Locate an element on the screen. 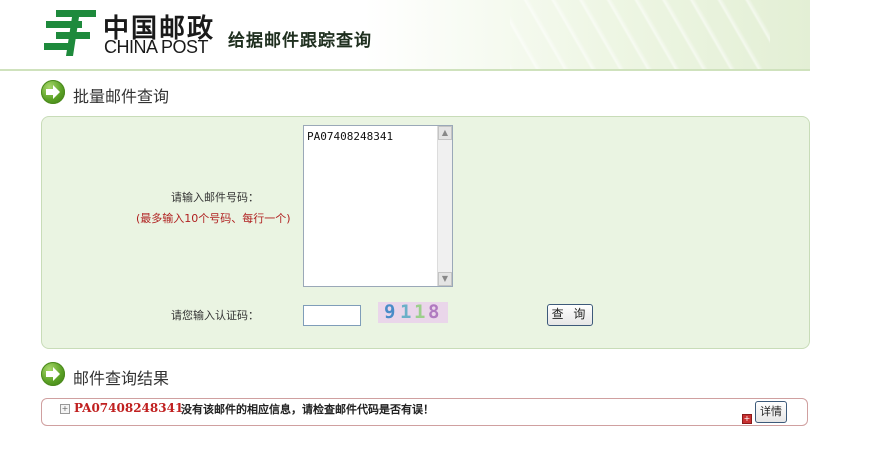  mail-number-hint: (最多输入10个号码、每行一个) is located at coordinates (213, 218).